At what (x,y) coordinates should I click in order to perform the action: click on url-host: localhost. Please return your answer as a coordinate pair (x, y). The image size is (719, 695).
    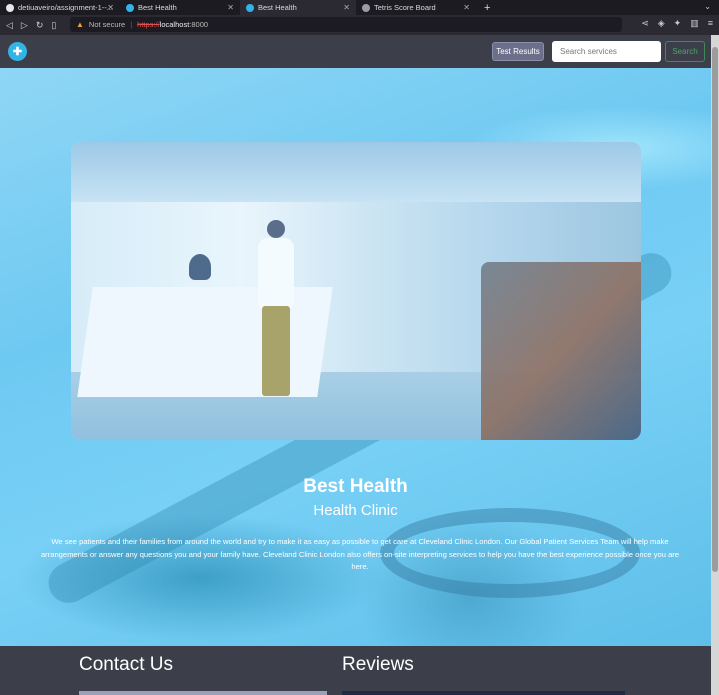
    Looking at the image, I should click on (174, 24).